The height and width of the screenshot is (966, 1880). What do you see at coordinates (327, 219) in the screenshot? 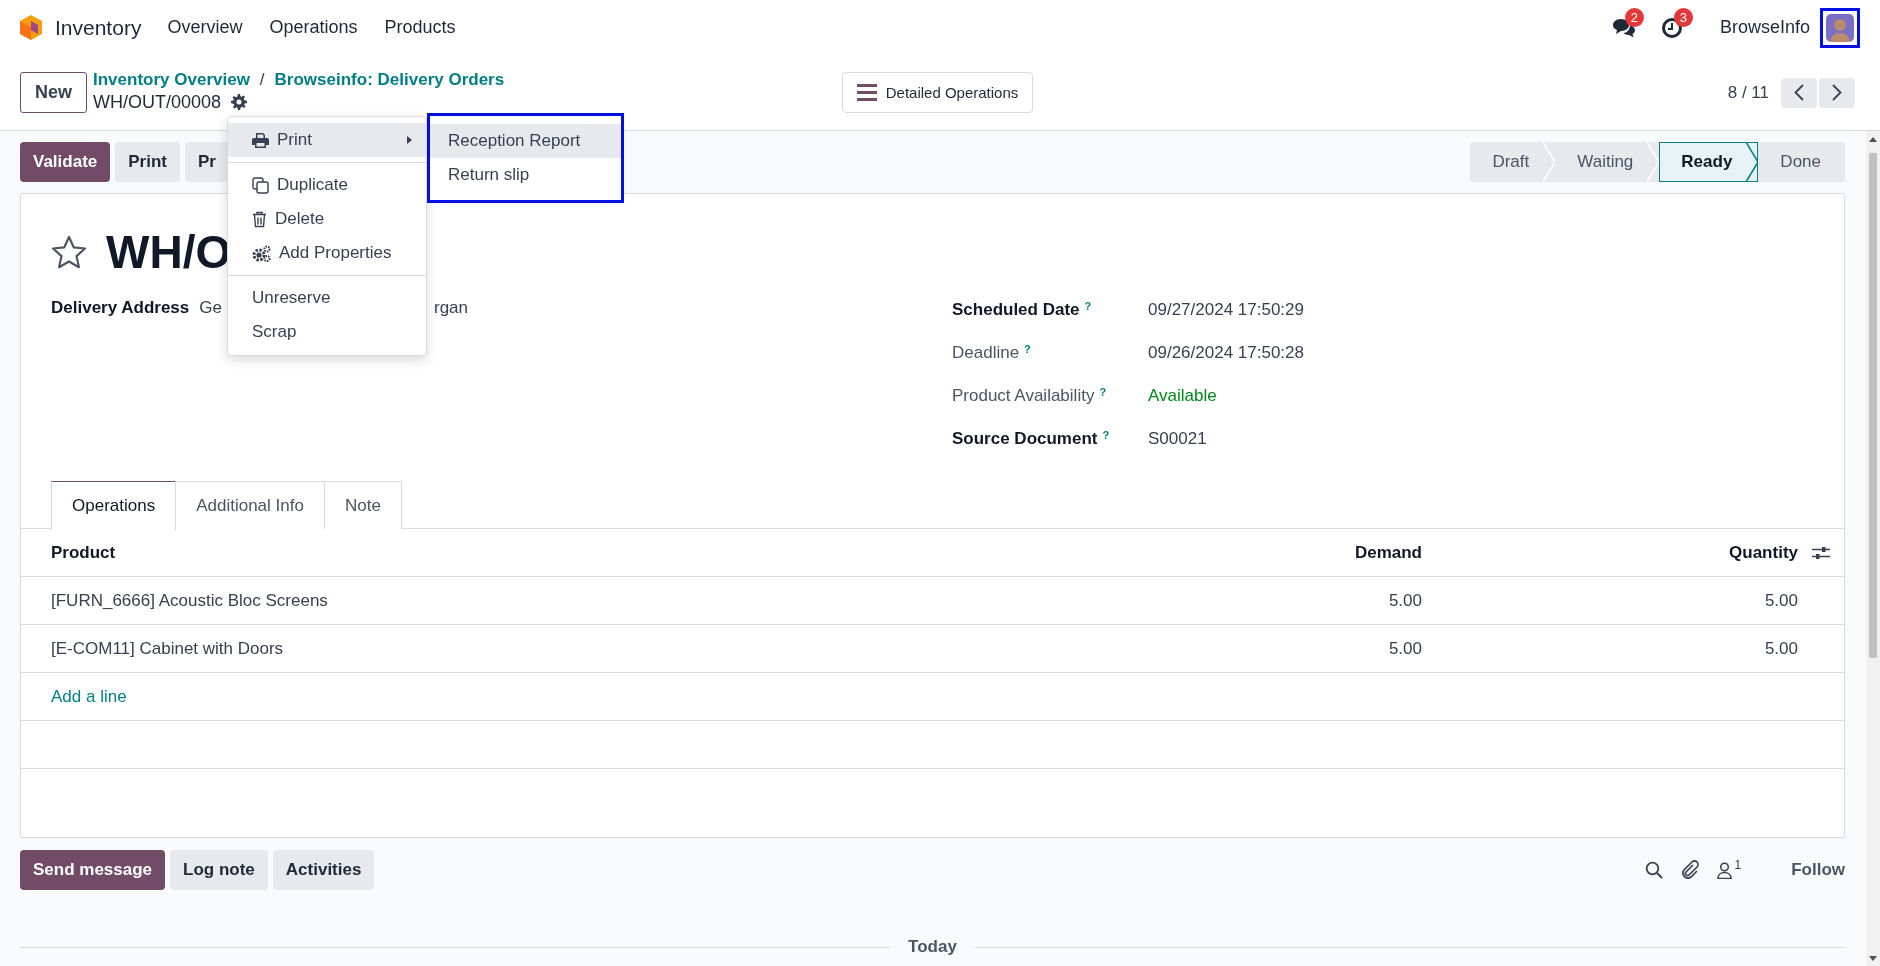
I see `menu-item: Delete` at bounding box center [327, 219].